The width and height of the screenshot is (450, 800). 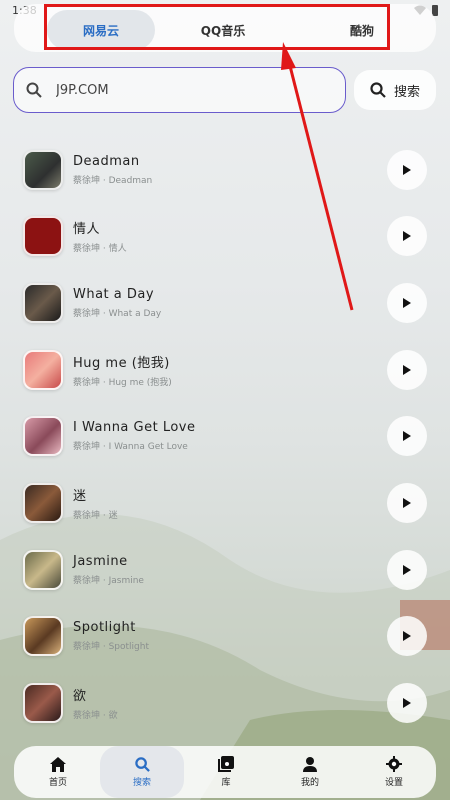 I want to click on song-row: 迷 蔡徐坤 · 迷, so click(x=225, y=503).